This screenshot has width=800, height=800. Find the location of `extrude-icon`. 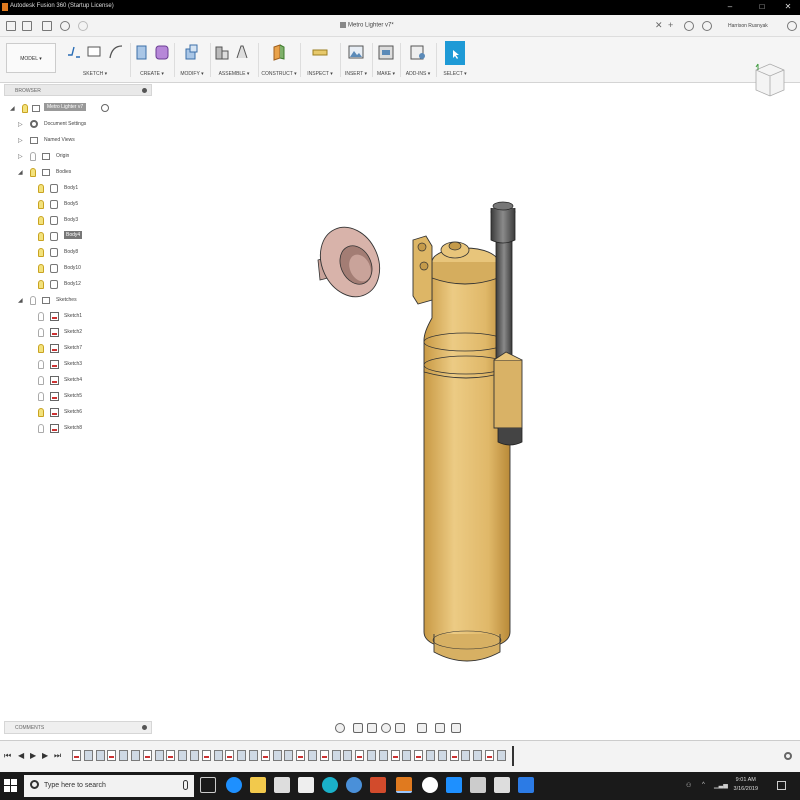

extrude-icon is located at coordinates (142, 52).